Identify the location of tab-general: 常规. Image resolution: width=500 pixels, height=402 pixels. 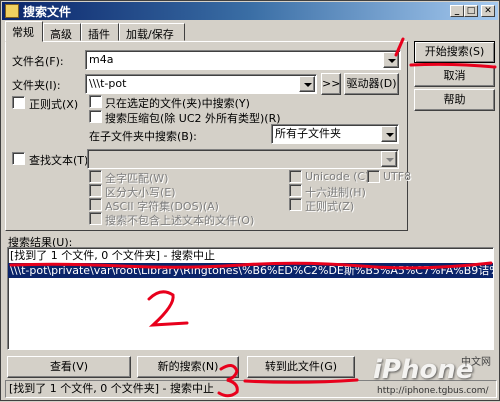
(24, 31).